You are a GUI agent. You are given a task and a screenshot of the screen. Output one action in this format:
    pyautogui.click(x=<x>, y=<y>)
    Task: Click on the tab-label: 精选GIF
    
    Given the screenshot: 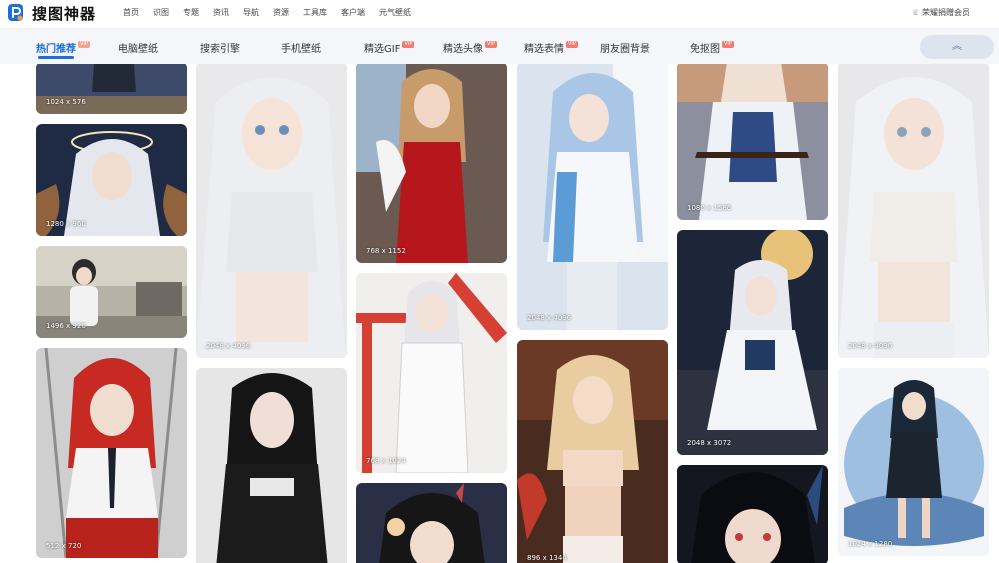 What is the action you would take?
    pyautogui.click(x=382, y=49)
    